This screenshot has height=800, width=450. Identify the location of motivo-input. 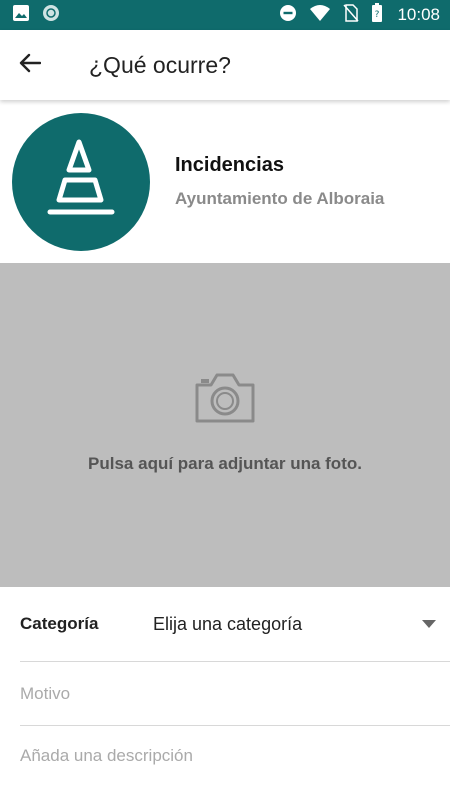
(235, 693).